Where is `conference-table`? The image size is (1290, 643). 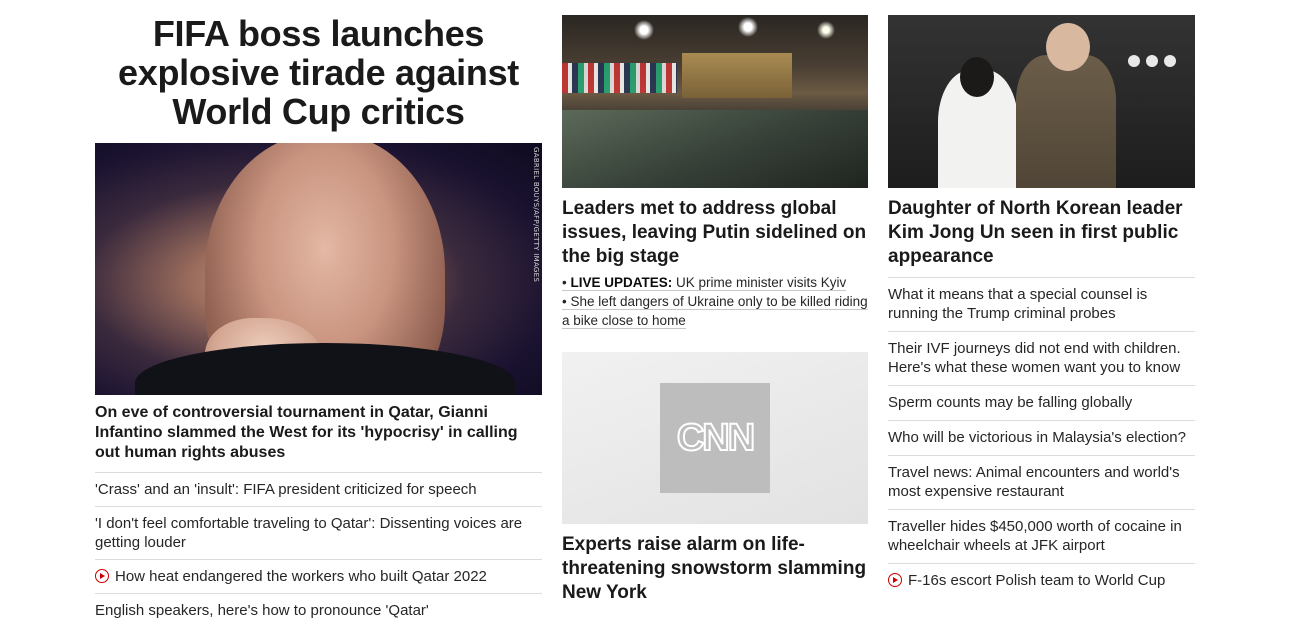
conference-table is located at coordinates (715, 149).